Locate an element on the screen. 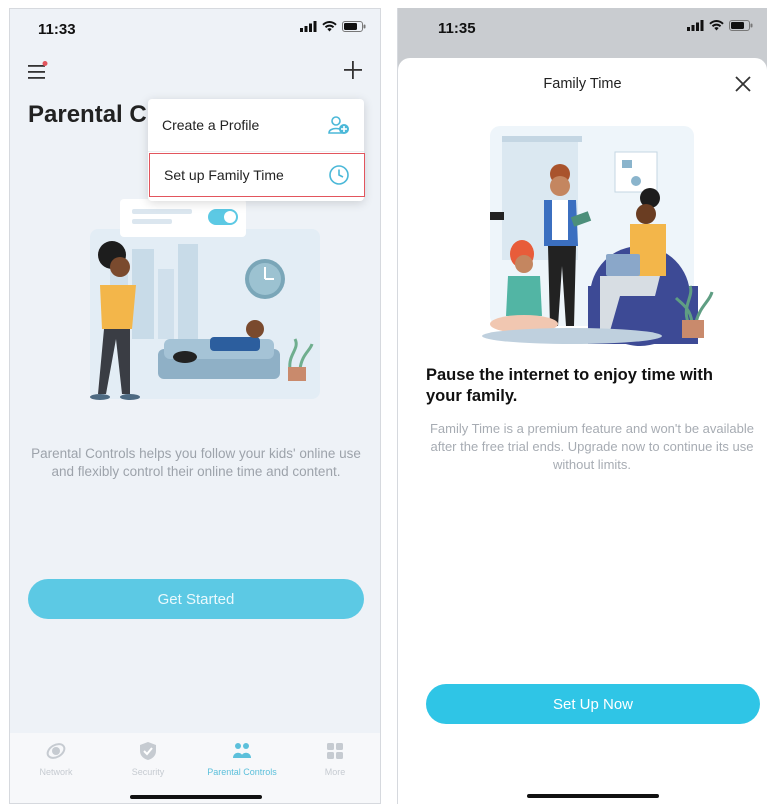  family-icon is located at coordinates (242, 750).